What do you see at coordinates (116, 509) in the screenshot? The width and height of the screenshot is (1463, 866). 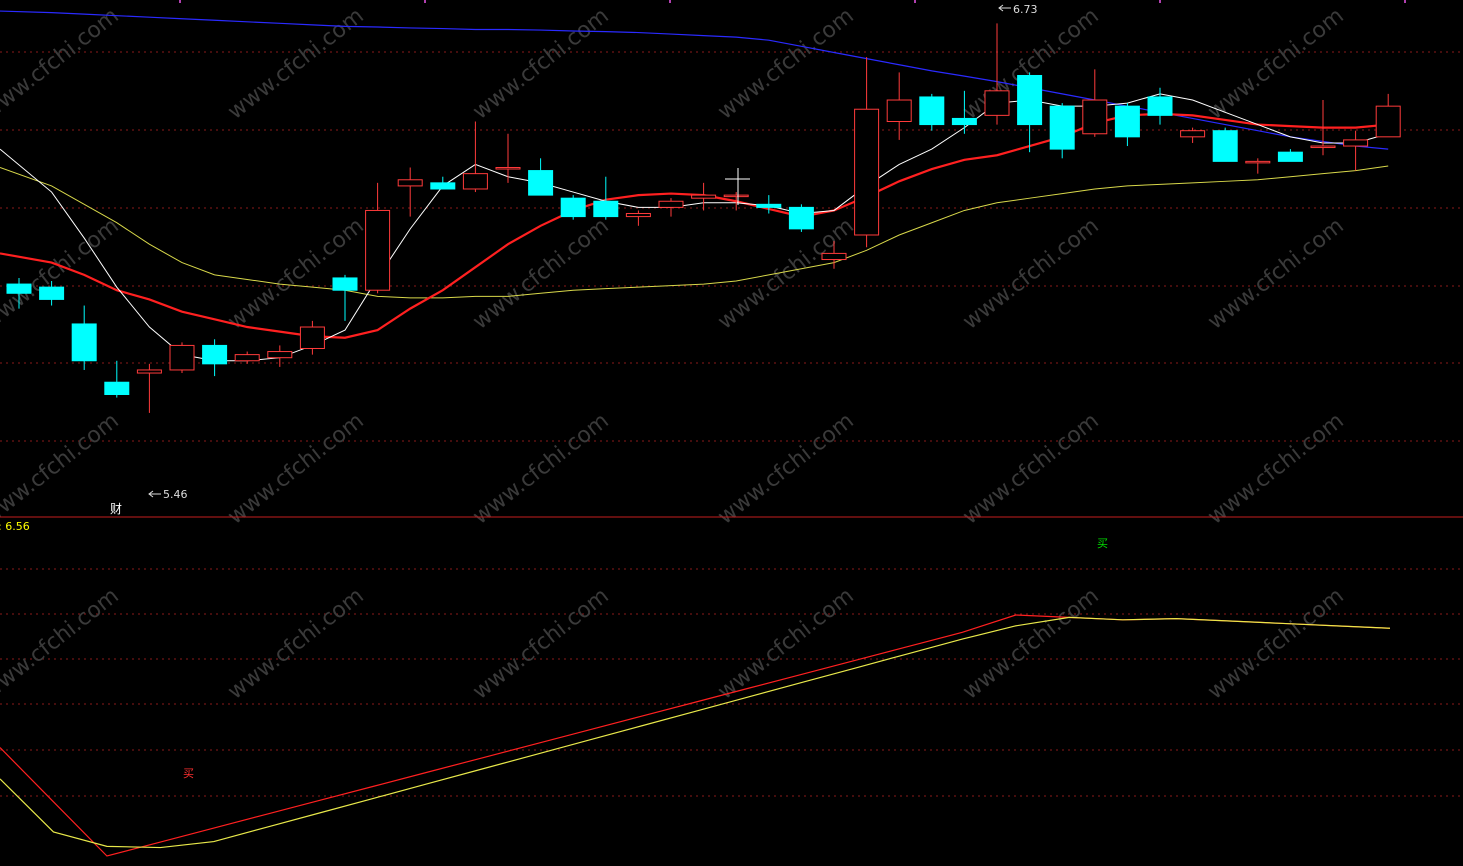 I see `finance-event-marker: 财` at bounding box center [116, 509].